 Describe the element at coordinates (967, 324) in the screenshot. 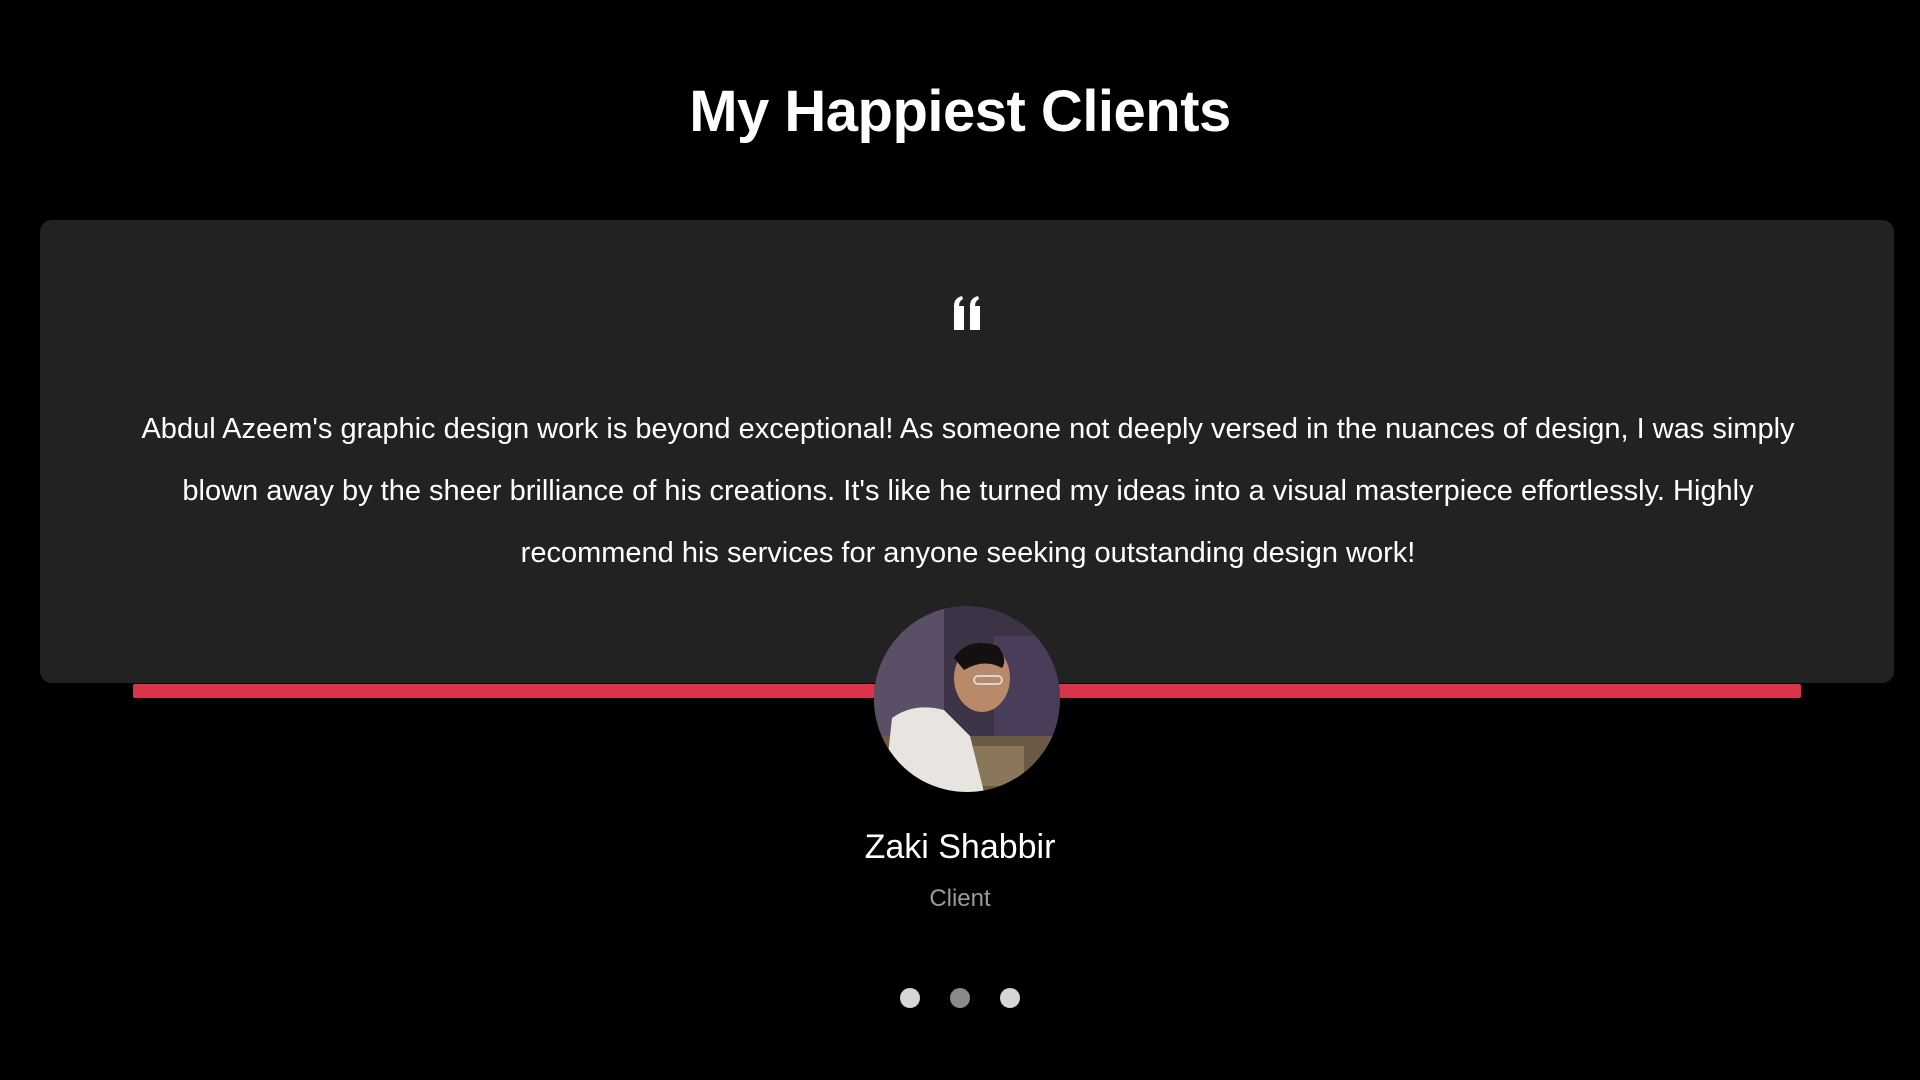

I see `quote-left-icon` at that location.